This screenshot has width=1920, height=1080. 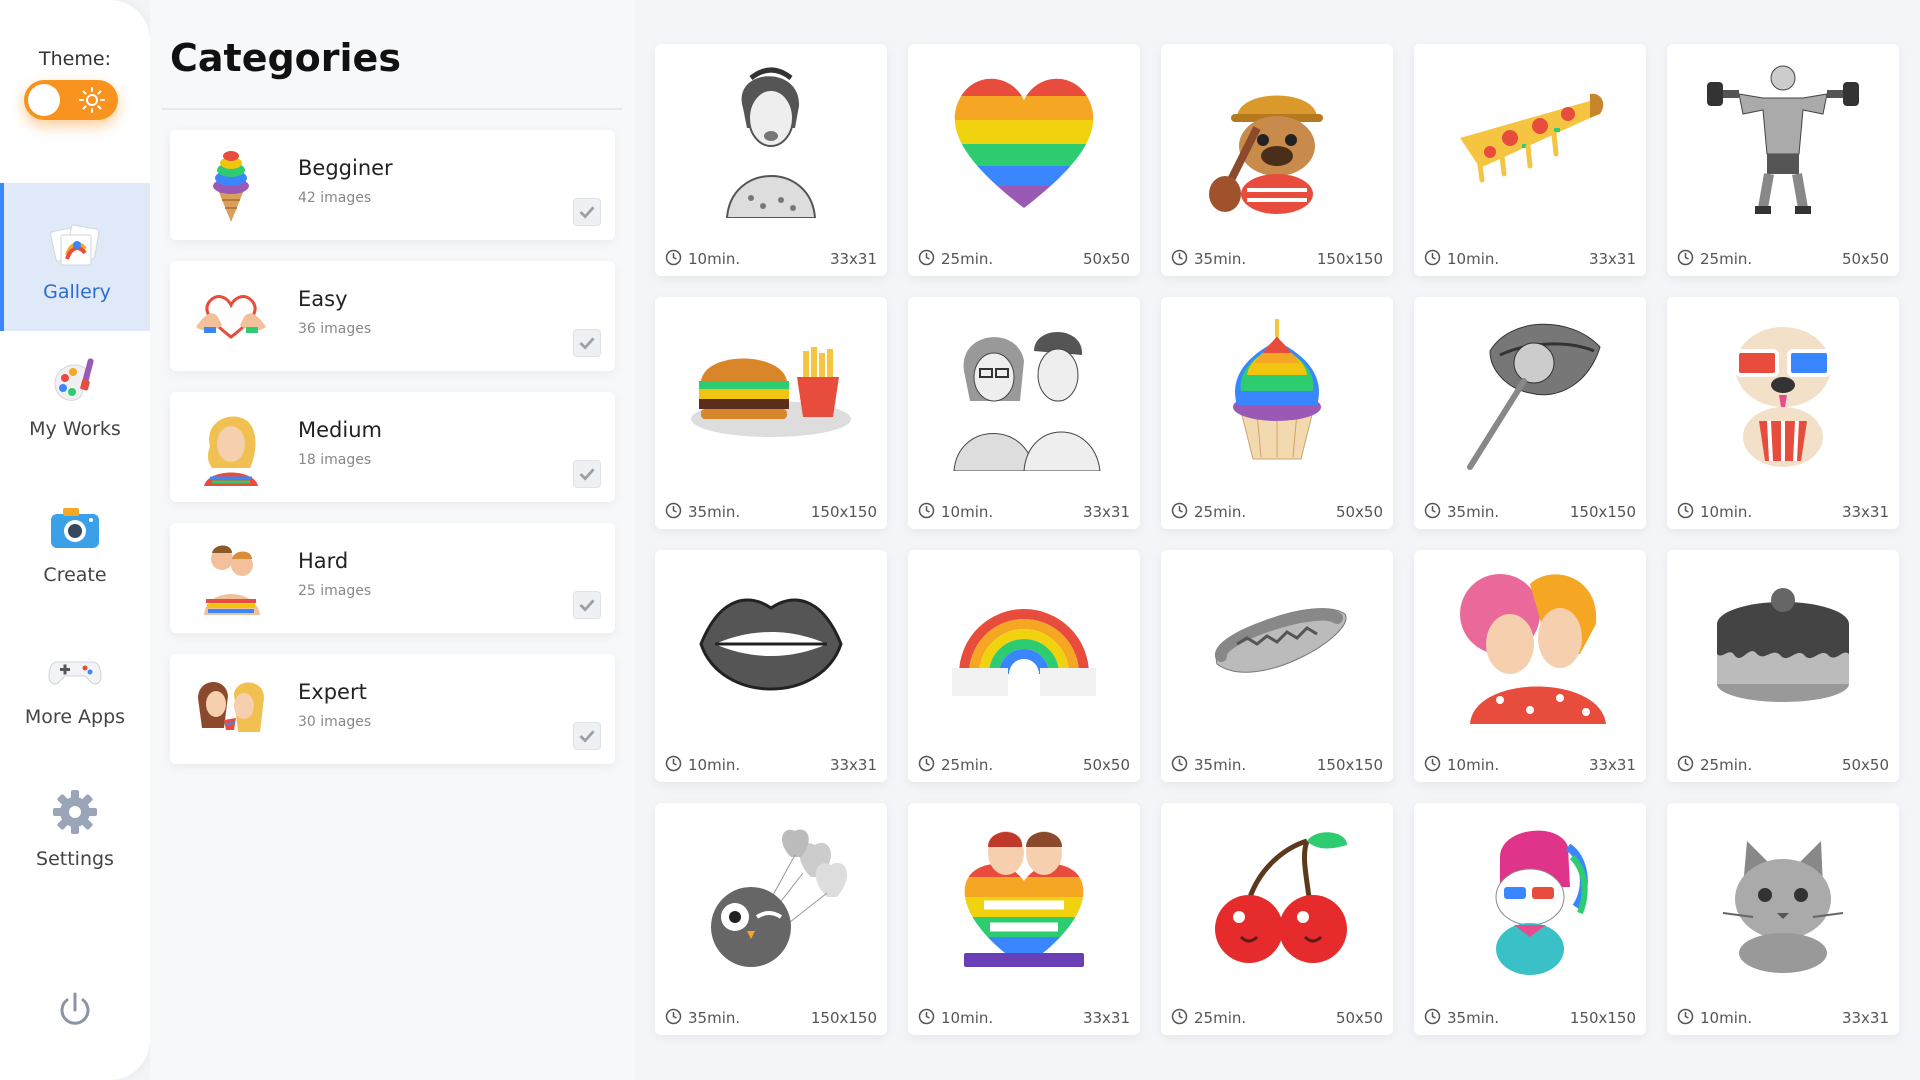 I want to click on toggle-knob, so click(x=44, y=100).